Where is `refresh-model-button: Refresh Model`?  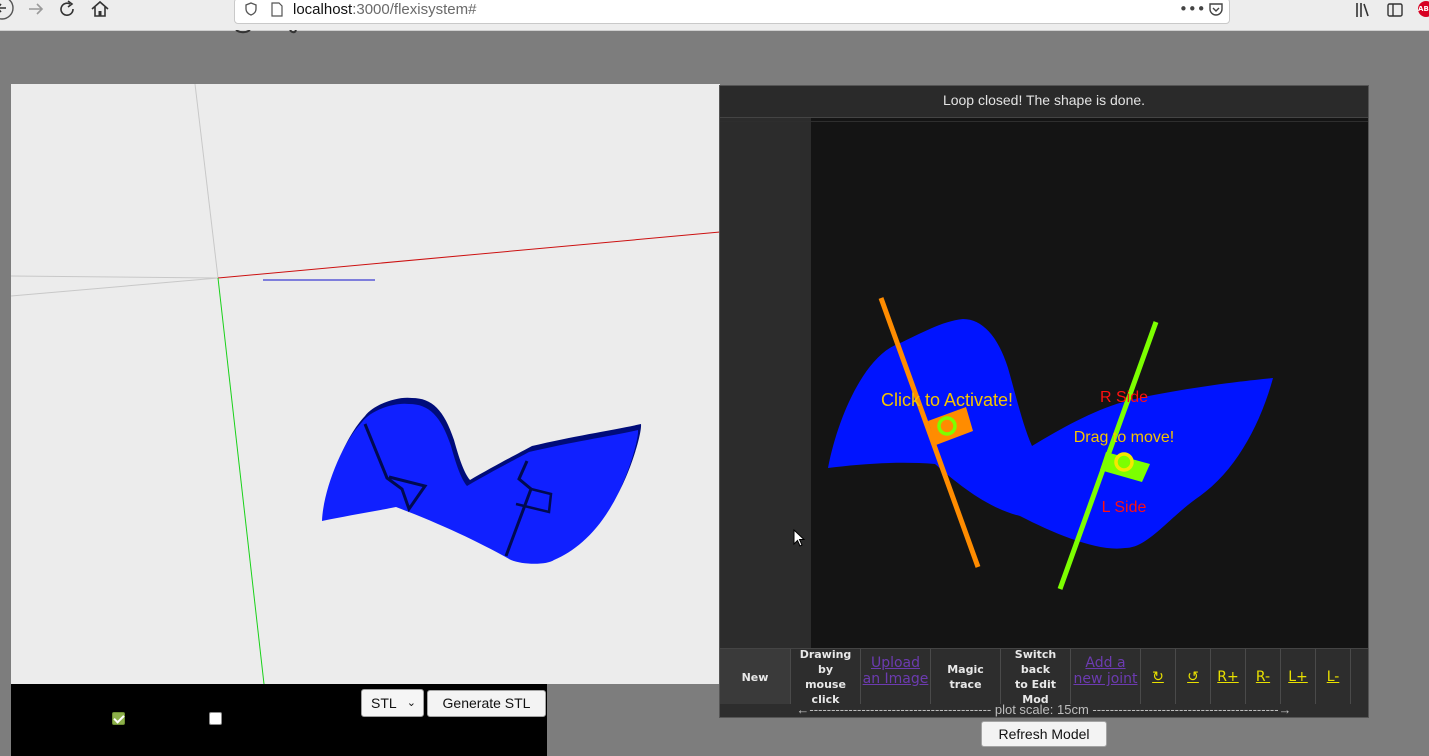
refresh-model-button: Refresh Model is located at coordinates (1044, 734).